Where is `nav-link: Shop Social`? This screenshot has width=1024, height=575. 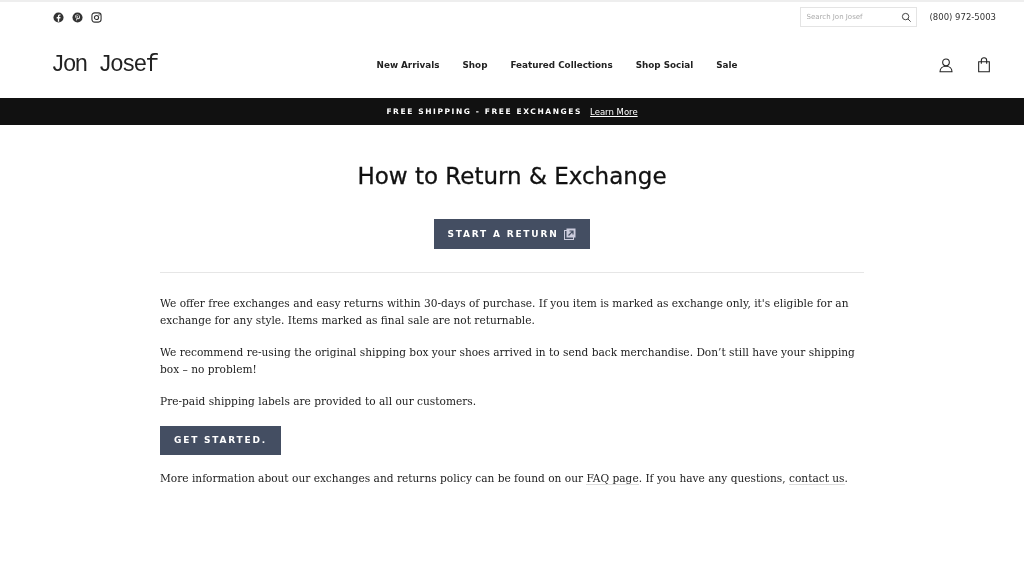 nav-link: Shop Social is located at coordinates (664, 65).